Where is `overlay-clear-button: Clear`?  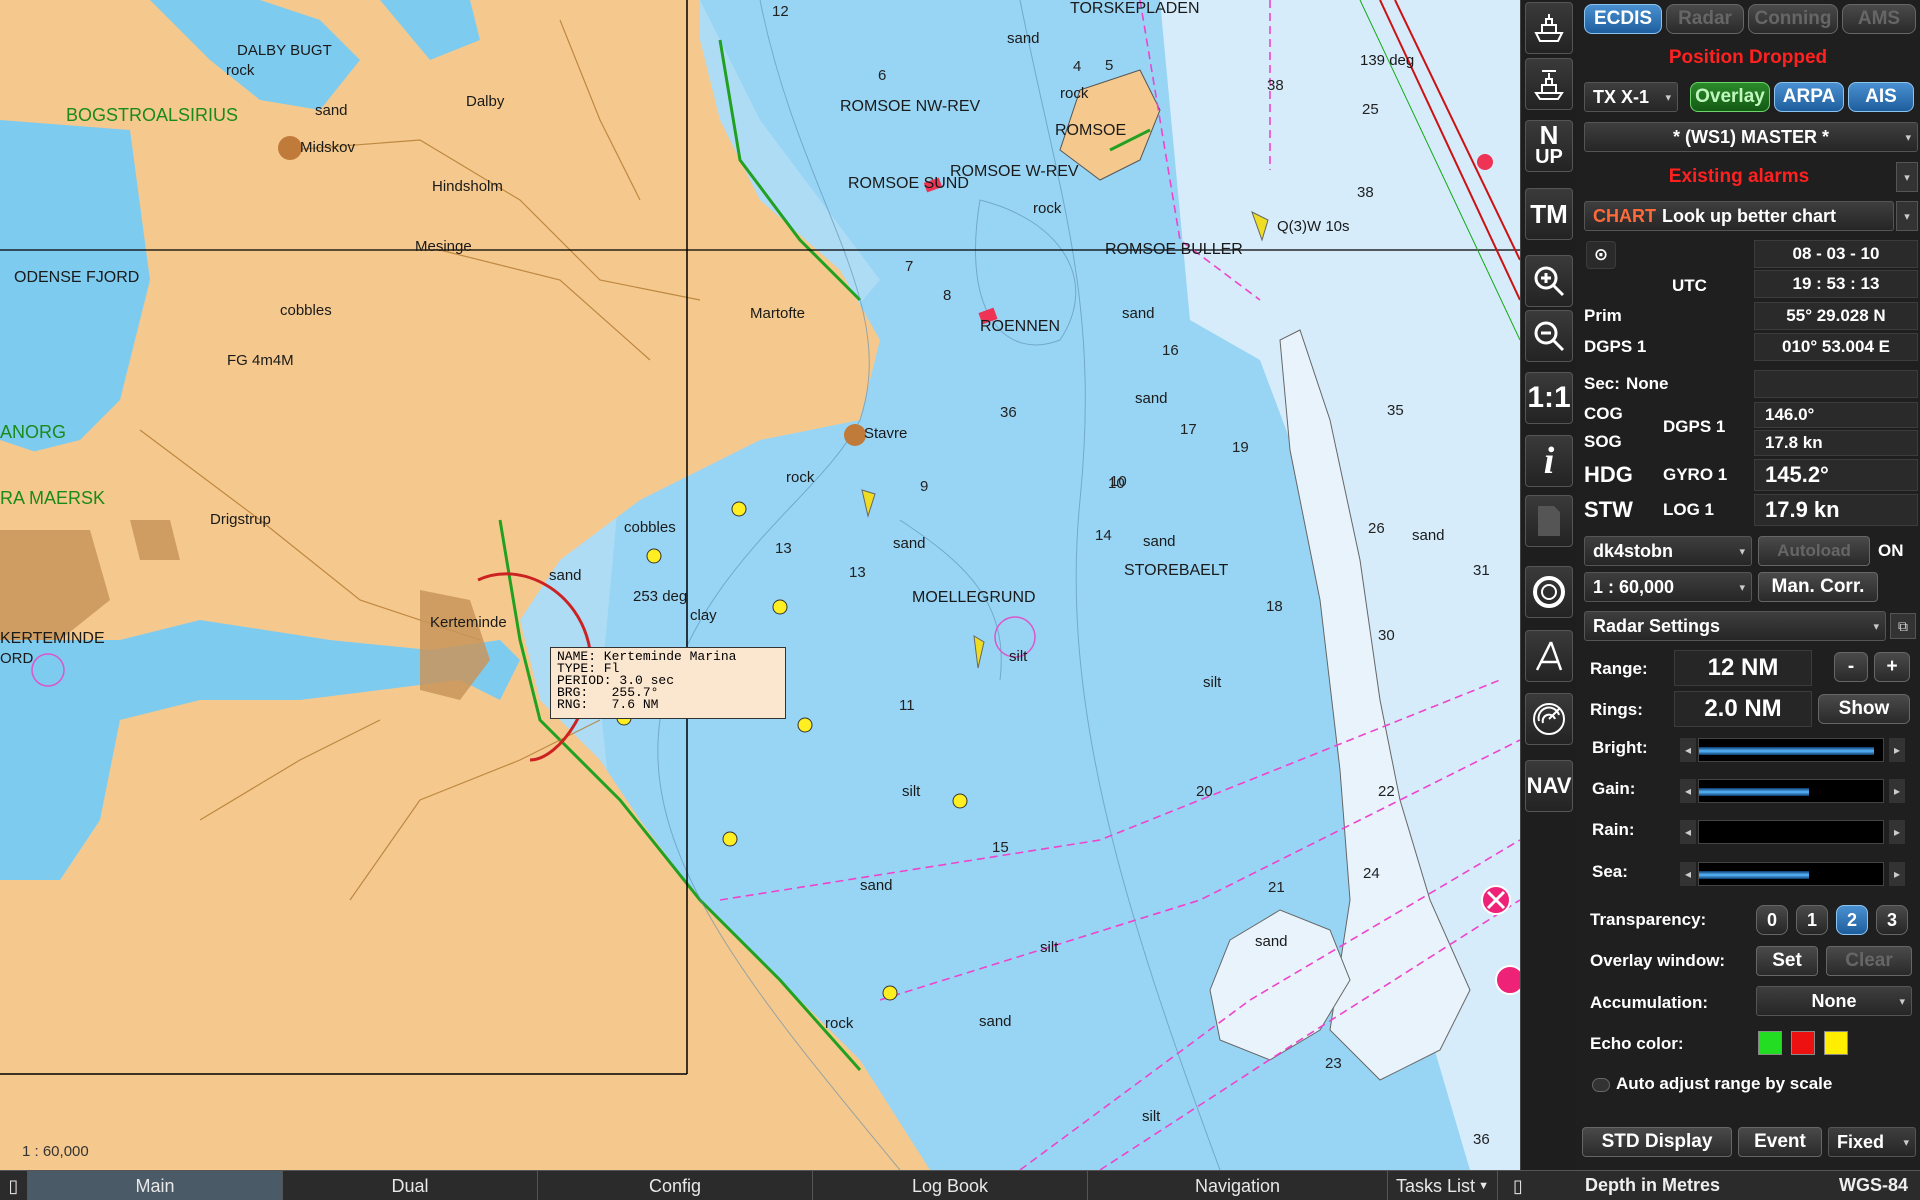
overlay-clear-button: Clear is located at coordinates (1869, 961).